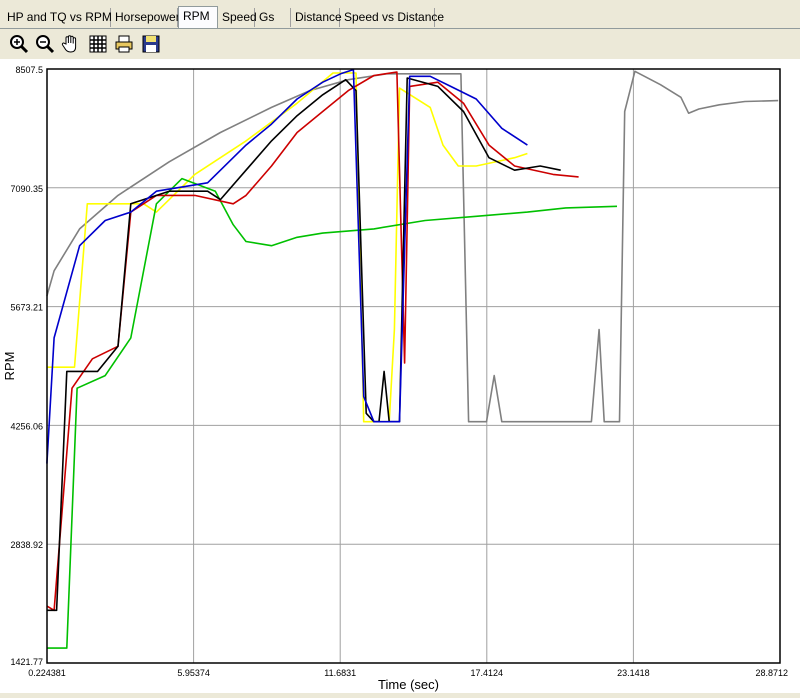 The image size is (800, 698). I want to click on tab-distance: Distance, so click(316, 17).